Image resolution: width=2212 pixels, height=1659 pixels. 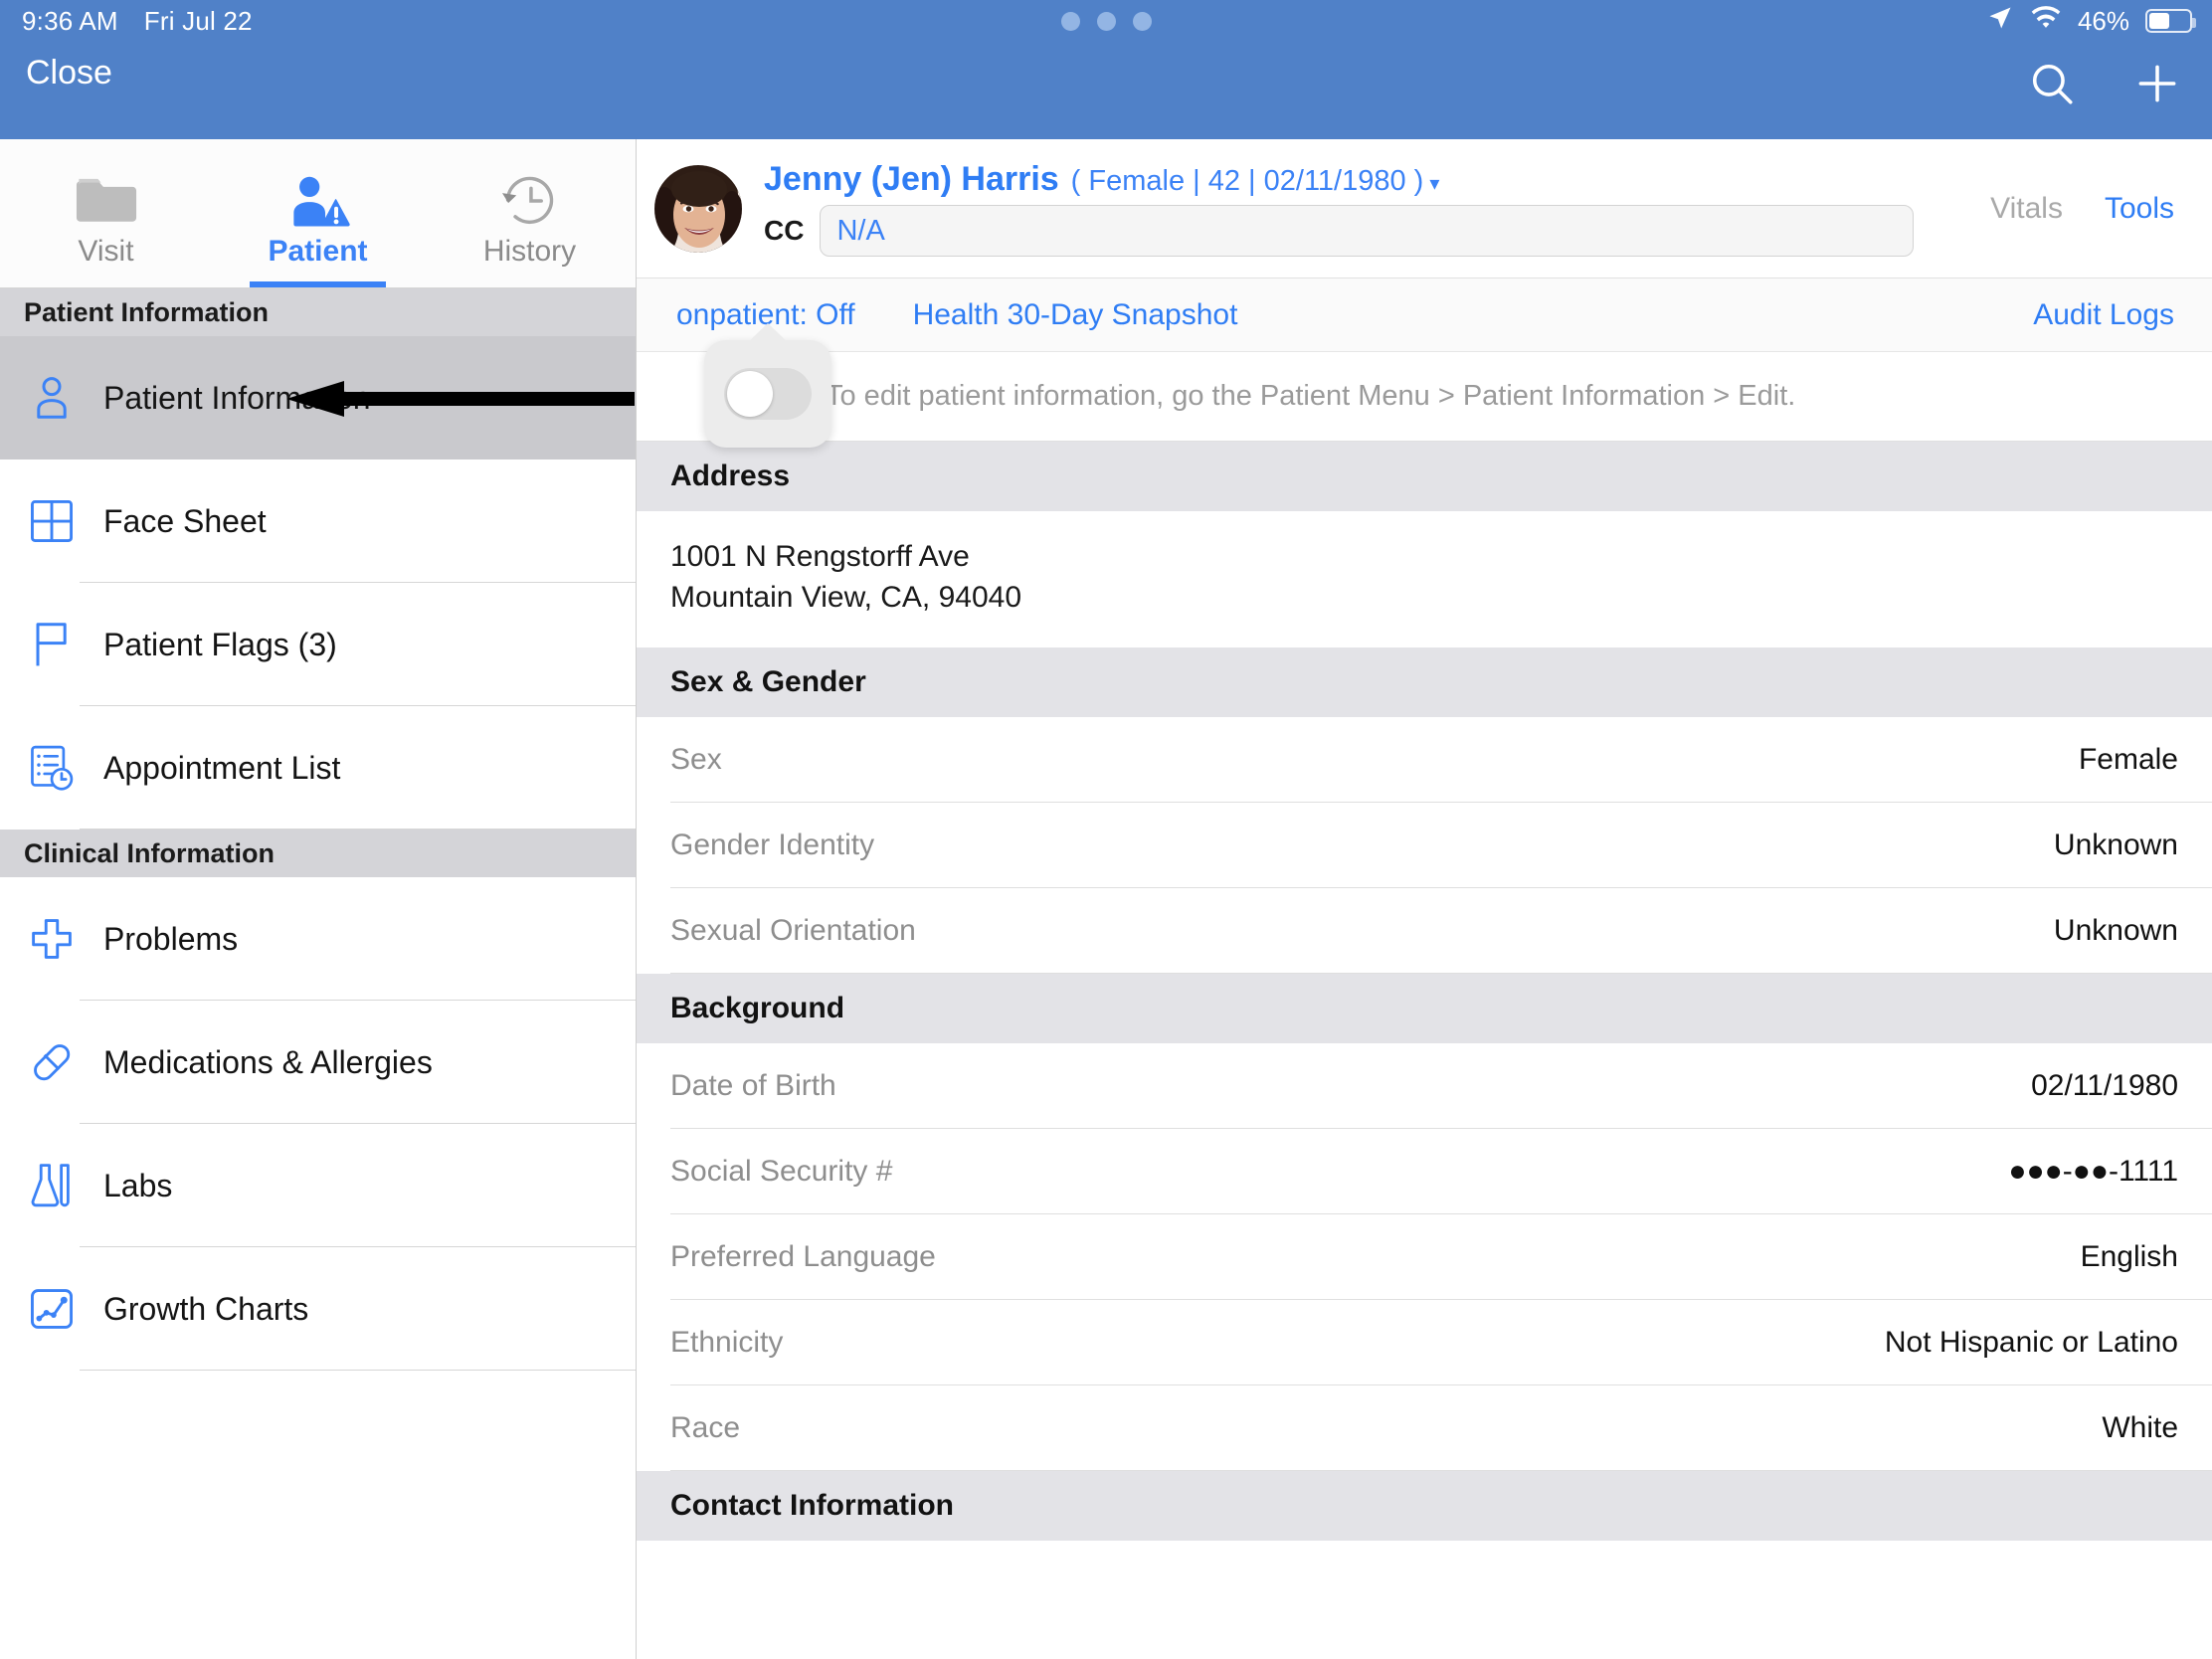 What do you see at coordinates (1424, 1257) in the screenshot?
I see `table-row: Preferred Language English` at bounding box center [1424, 1257].